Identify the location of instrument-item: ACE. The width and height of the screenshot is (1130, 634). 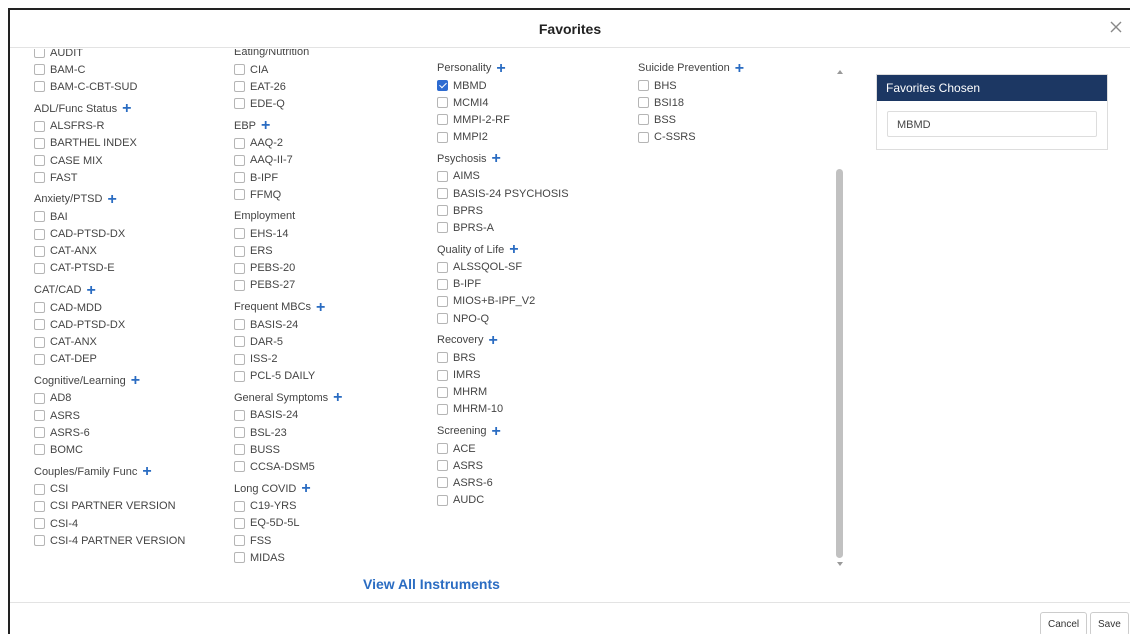
(537, 448).